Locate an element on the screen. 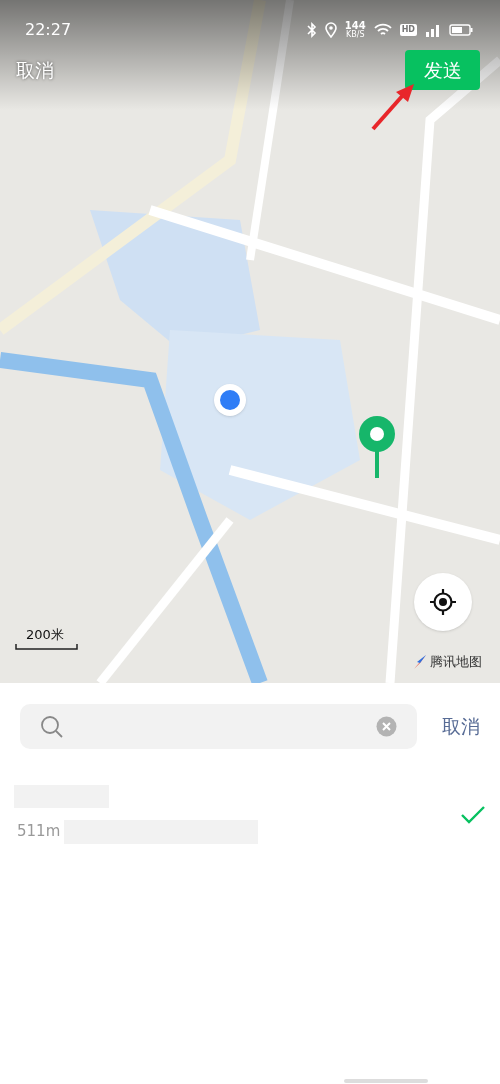 The image size is (500, 1084). bluetooth-icon is located at coordinates (311, 30).